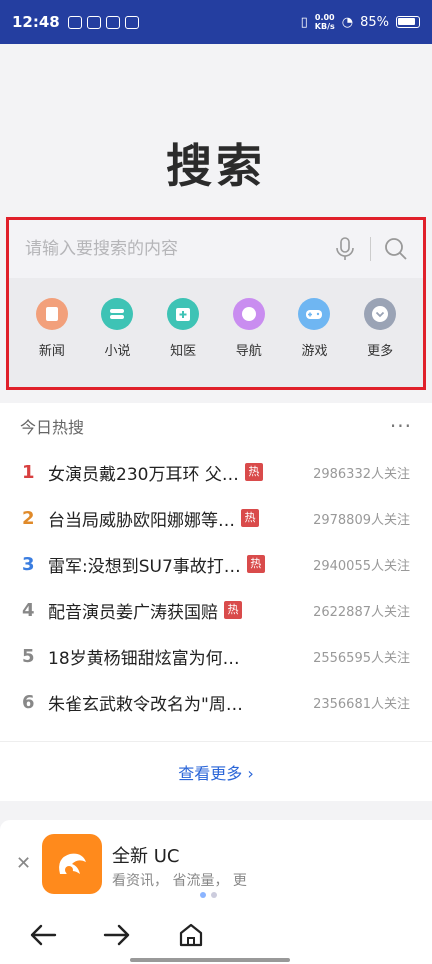 Image resolution: width=432 pixels, height=964 pixels. I want to click on vibrate-icon: ▯, so click(304, 22).